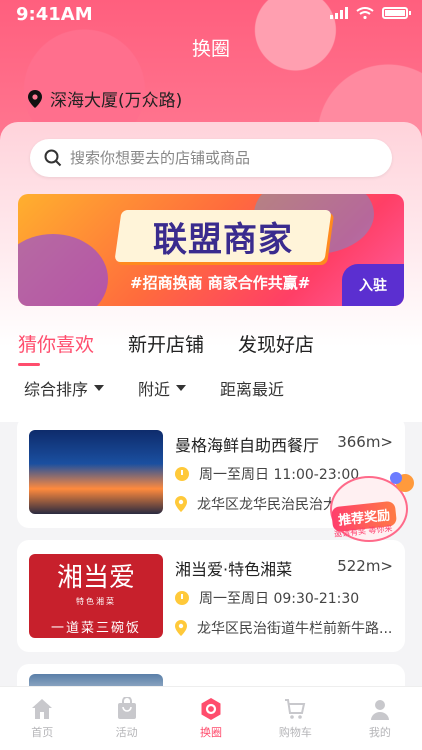  I want to click on referral-reward-badge: 推荐奖励 邀请有奖 等你来, so click(371, 510).